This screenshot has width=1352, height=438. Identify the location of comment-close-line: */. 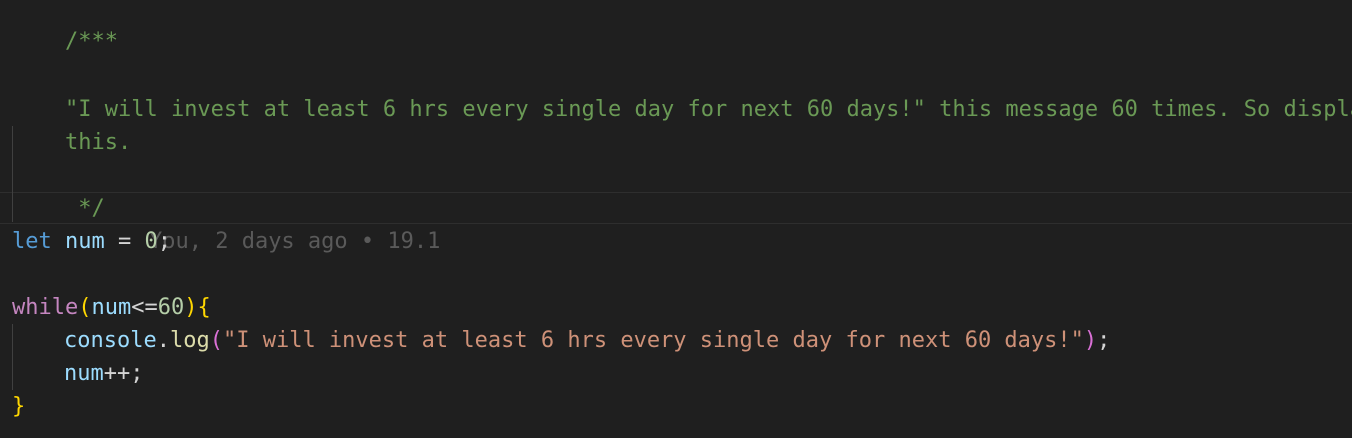
(58, 190).